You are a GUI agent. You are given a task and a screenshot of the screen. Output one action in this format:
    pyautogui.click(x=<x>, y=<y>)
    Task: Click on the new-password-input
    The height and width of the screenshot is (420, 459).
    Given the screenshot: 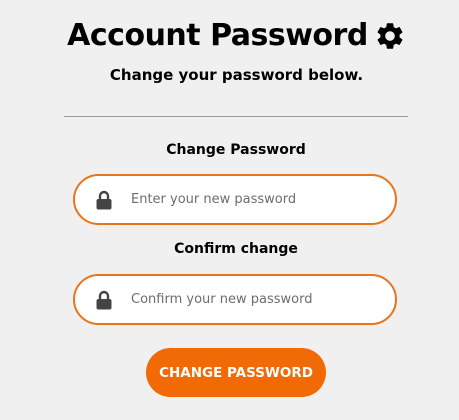 What is the action you would take?
    pyautogui.click(x=256, y=199)
    